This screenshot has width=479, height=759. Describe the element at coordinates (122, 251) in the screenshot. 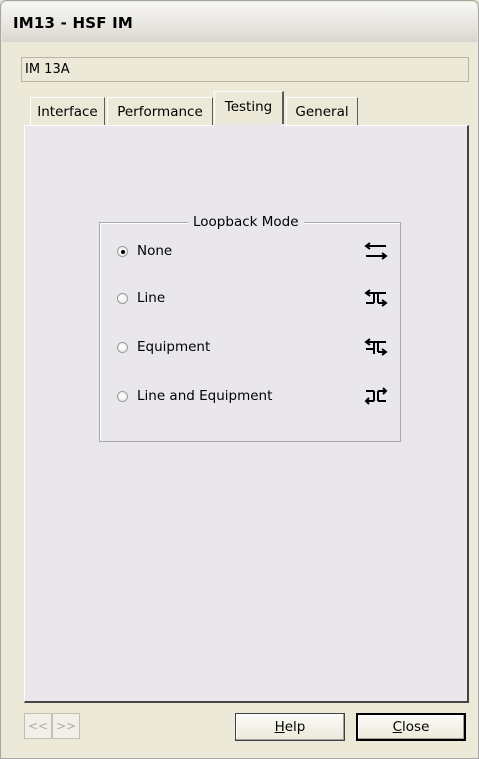

I see `radio-none` at that location.